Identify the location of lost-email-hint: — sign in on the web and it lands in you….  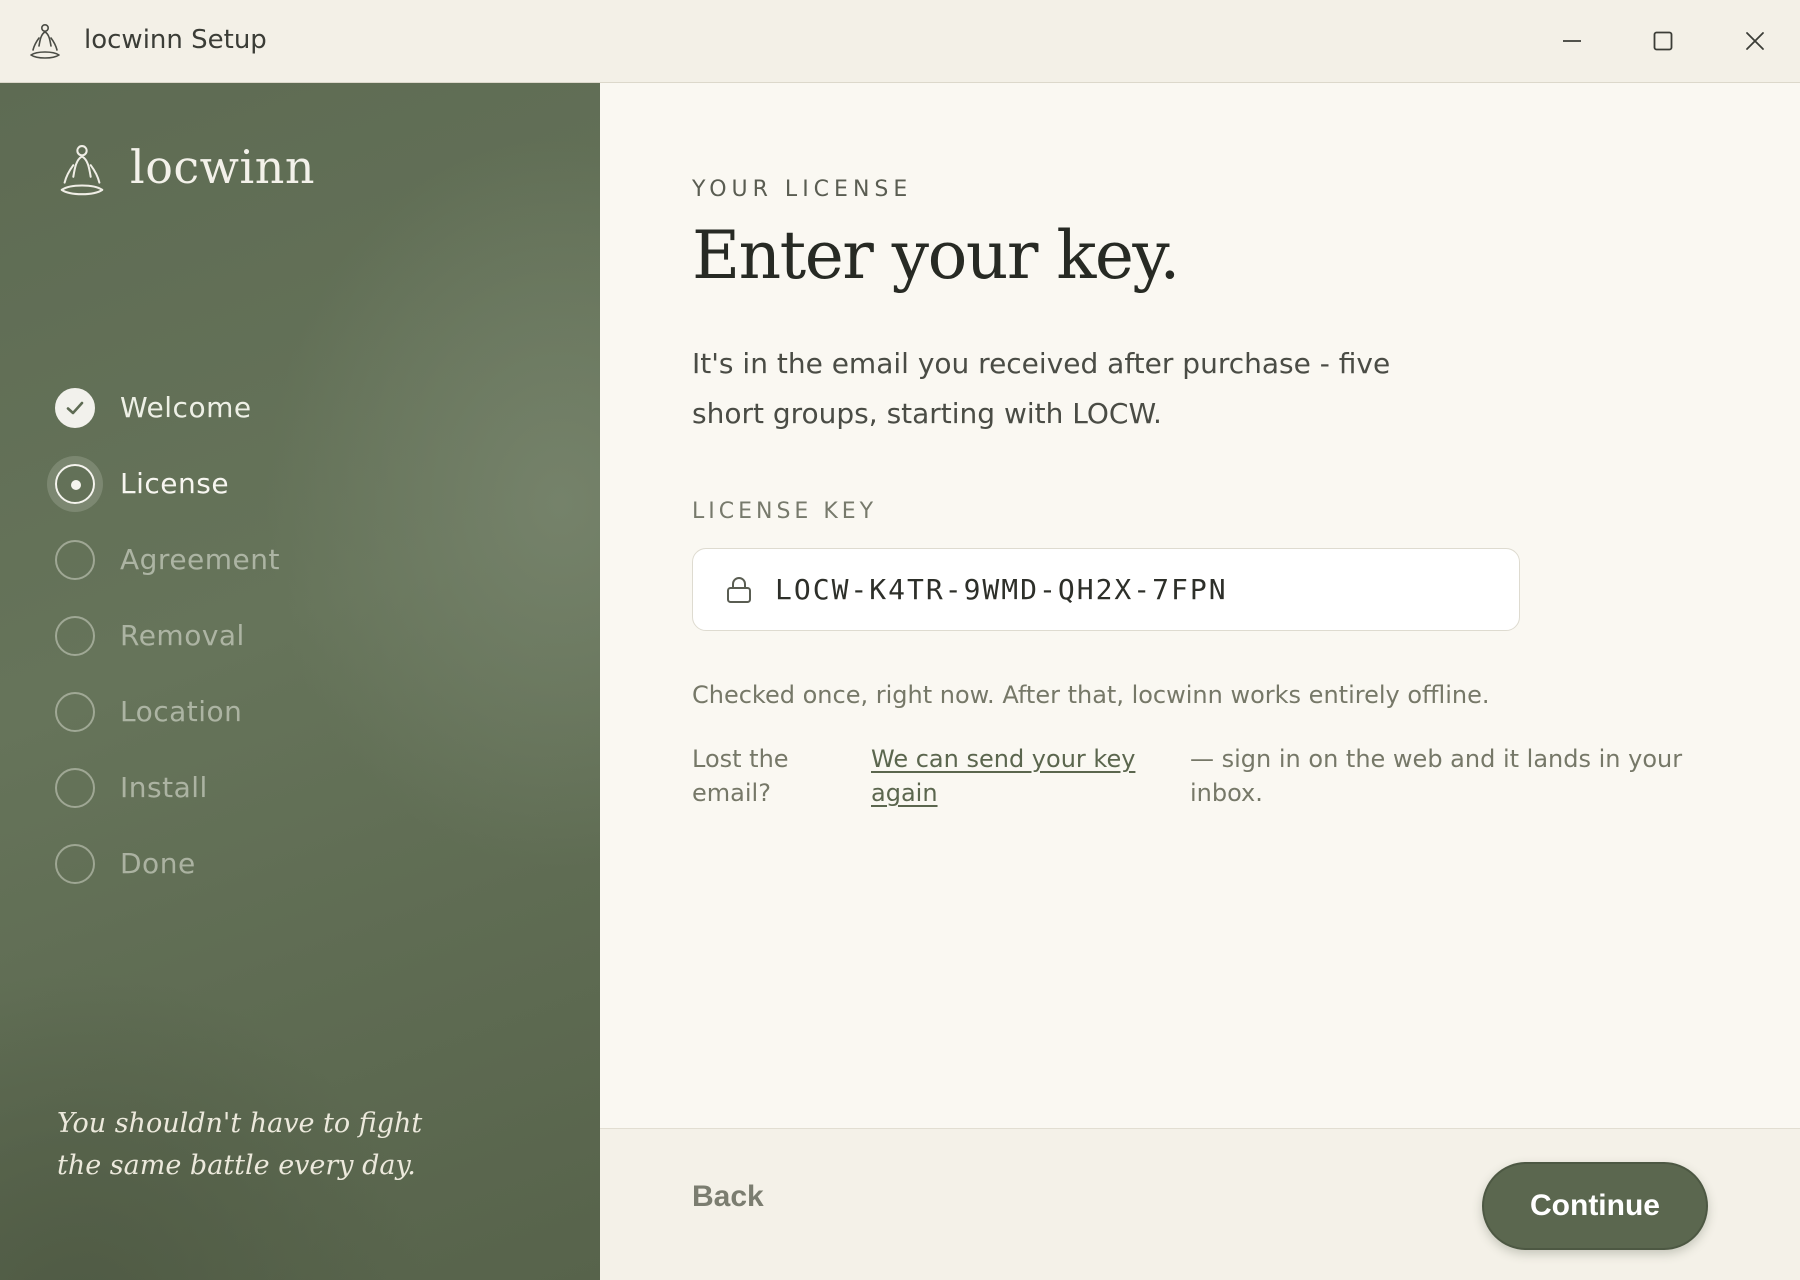
(1436, 776).